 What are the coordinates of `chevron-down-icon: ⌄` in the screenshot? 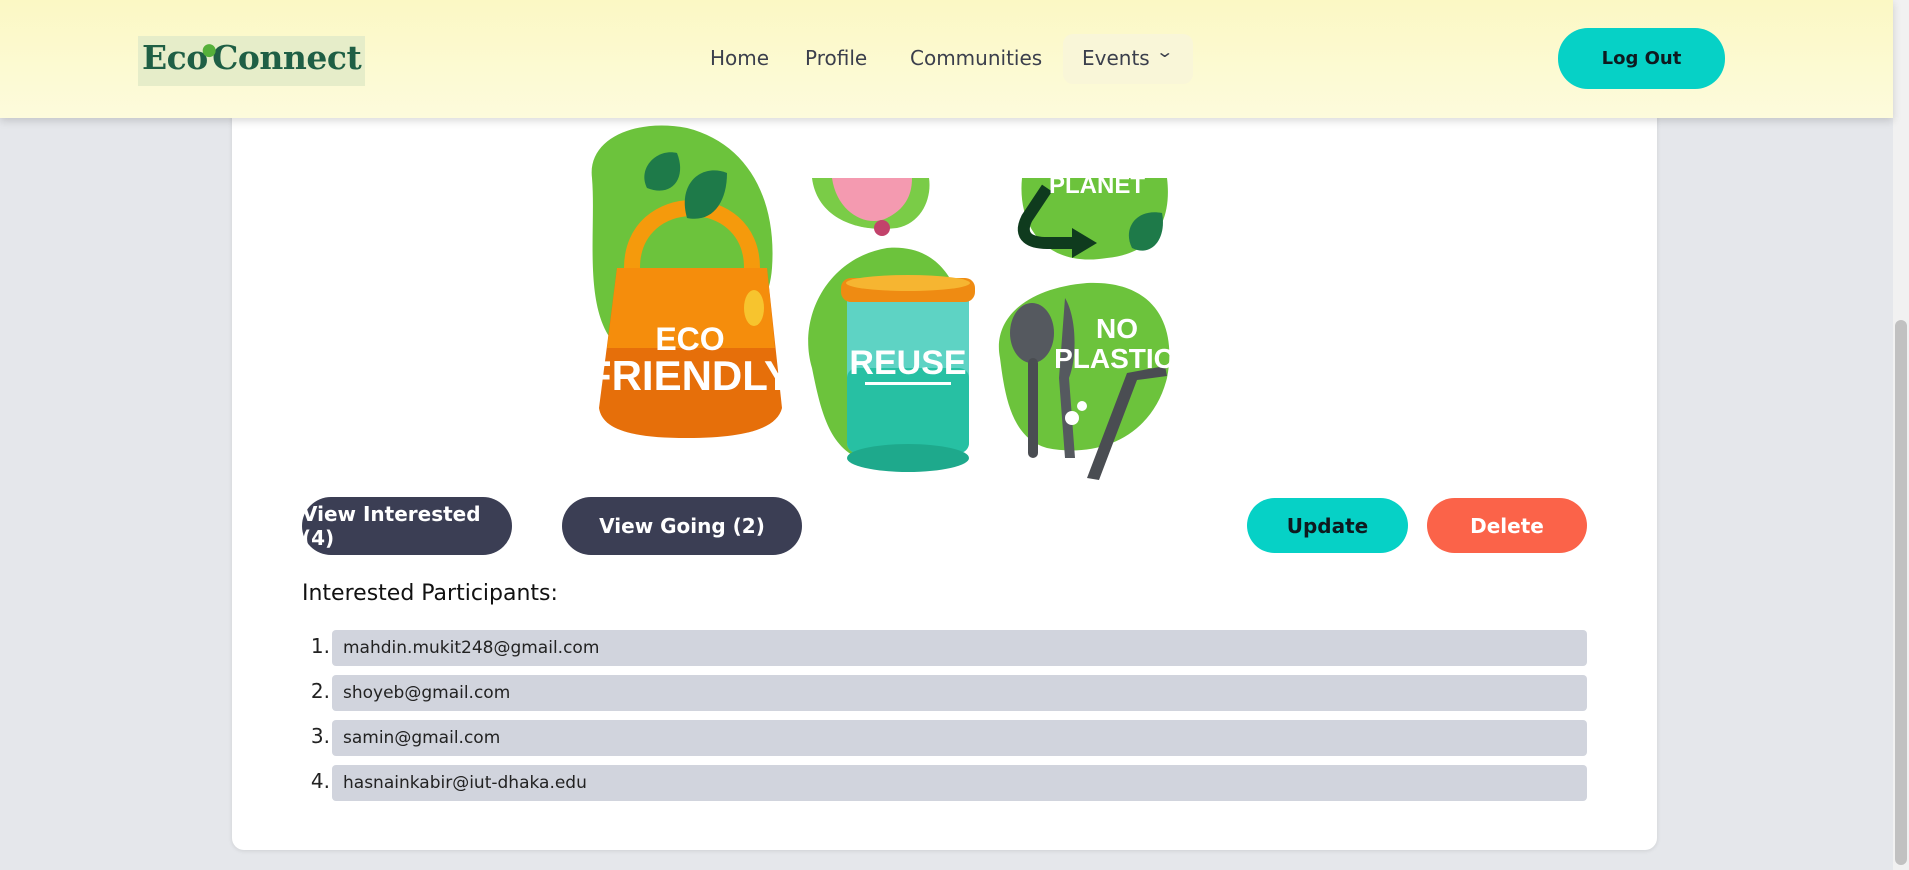 It's located at (1165, 51).